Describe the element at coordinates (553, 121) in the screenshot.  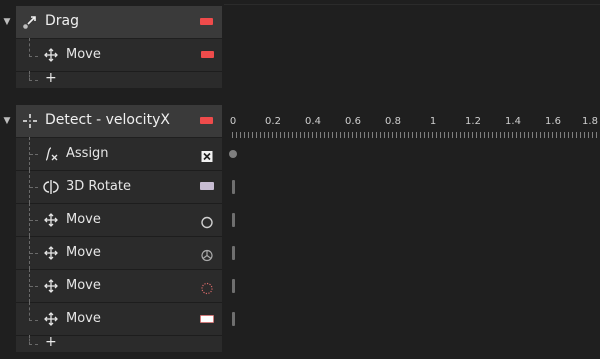
I see `ruler-tick-label: 1.6` at that location.